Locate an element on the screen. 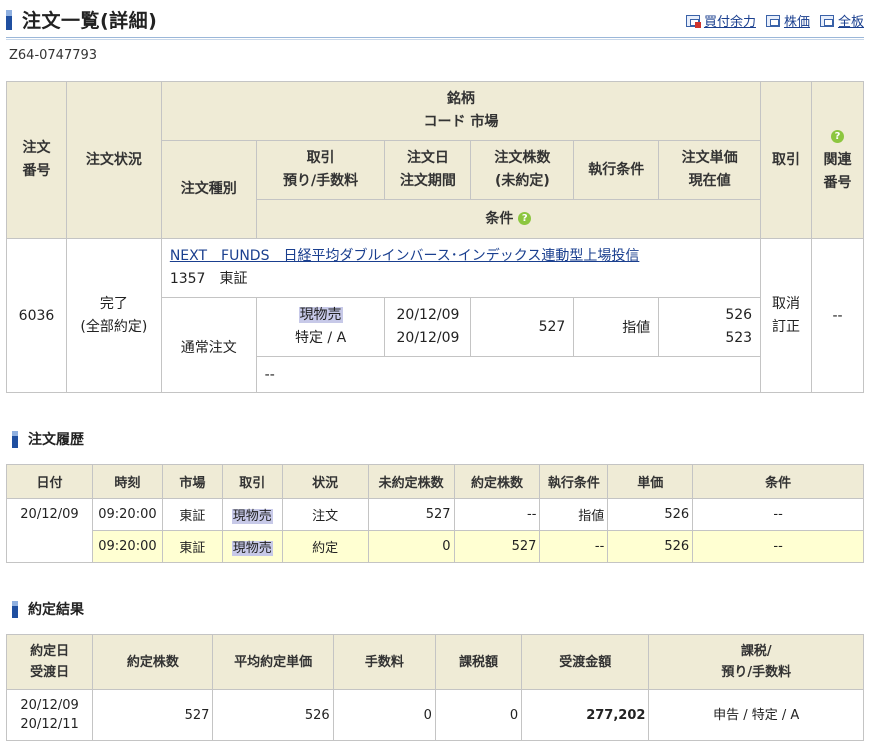 The width and height of the screenshot is (872, 747). res-tax-custody: 申告 / 特定 / A is located at coordinates (756, 715).